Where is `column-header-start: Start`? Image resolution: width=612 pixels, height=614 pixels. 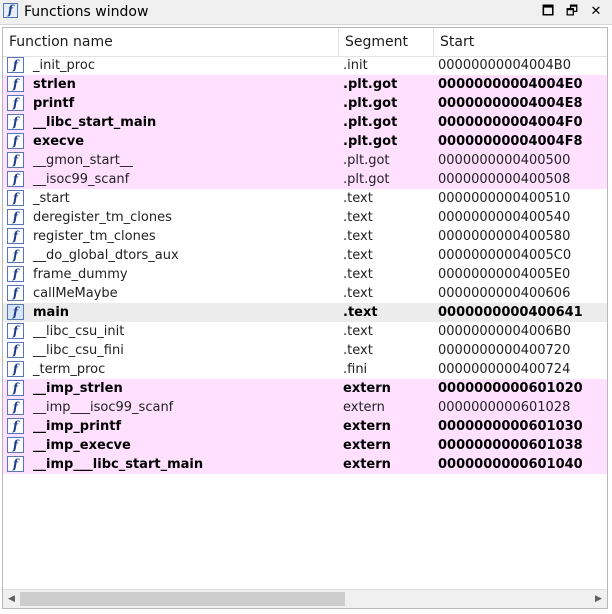 column-header-start: Start is located at coordinates (520, 42).